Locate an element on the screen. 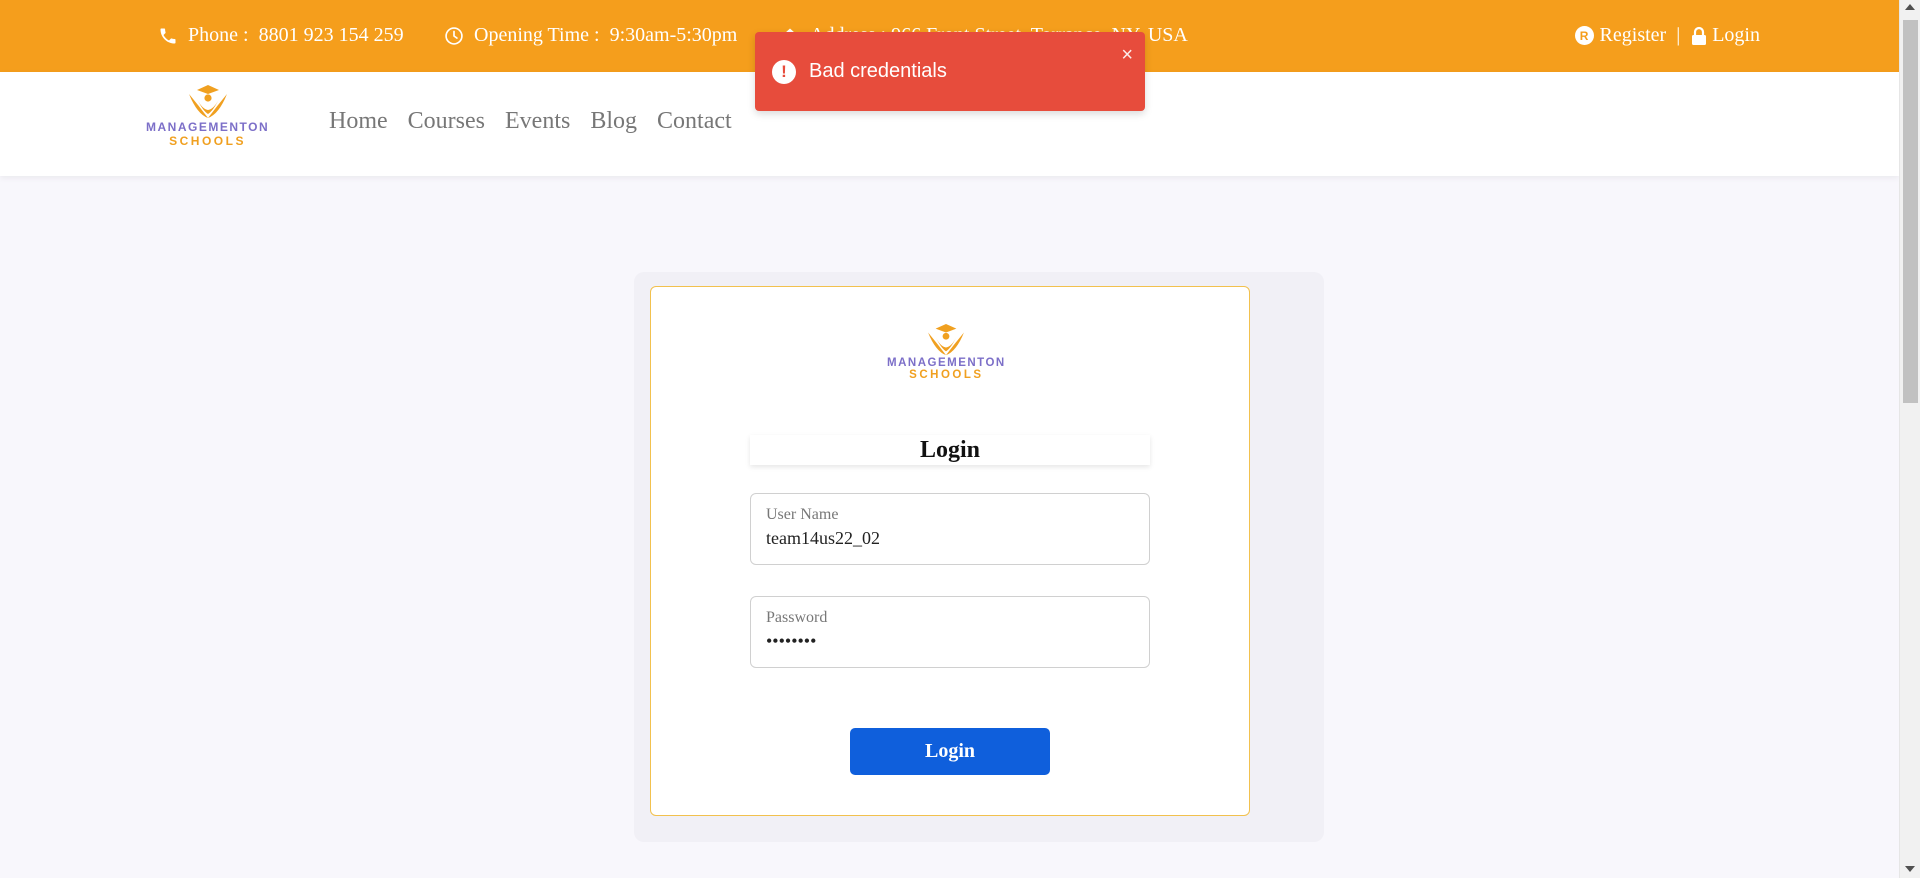 Image resolution: width=1920 pixels, height=878 pixels. site-logo: MANAGEMENTON SCHOOLS is located at coordinates (207, 116).